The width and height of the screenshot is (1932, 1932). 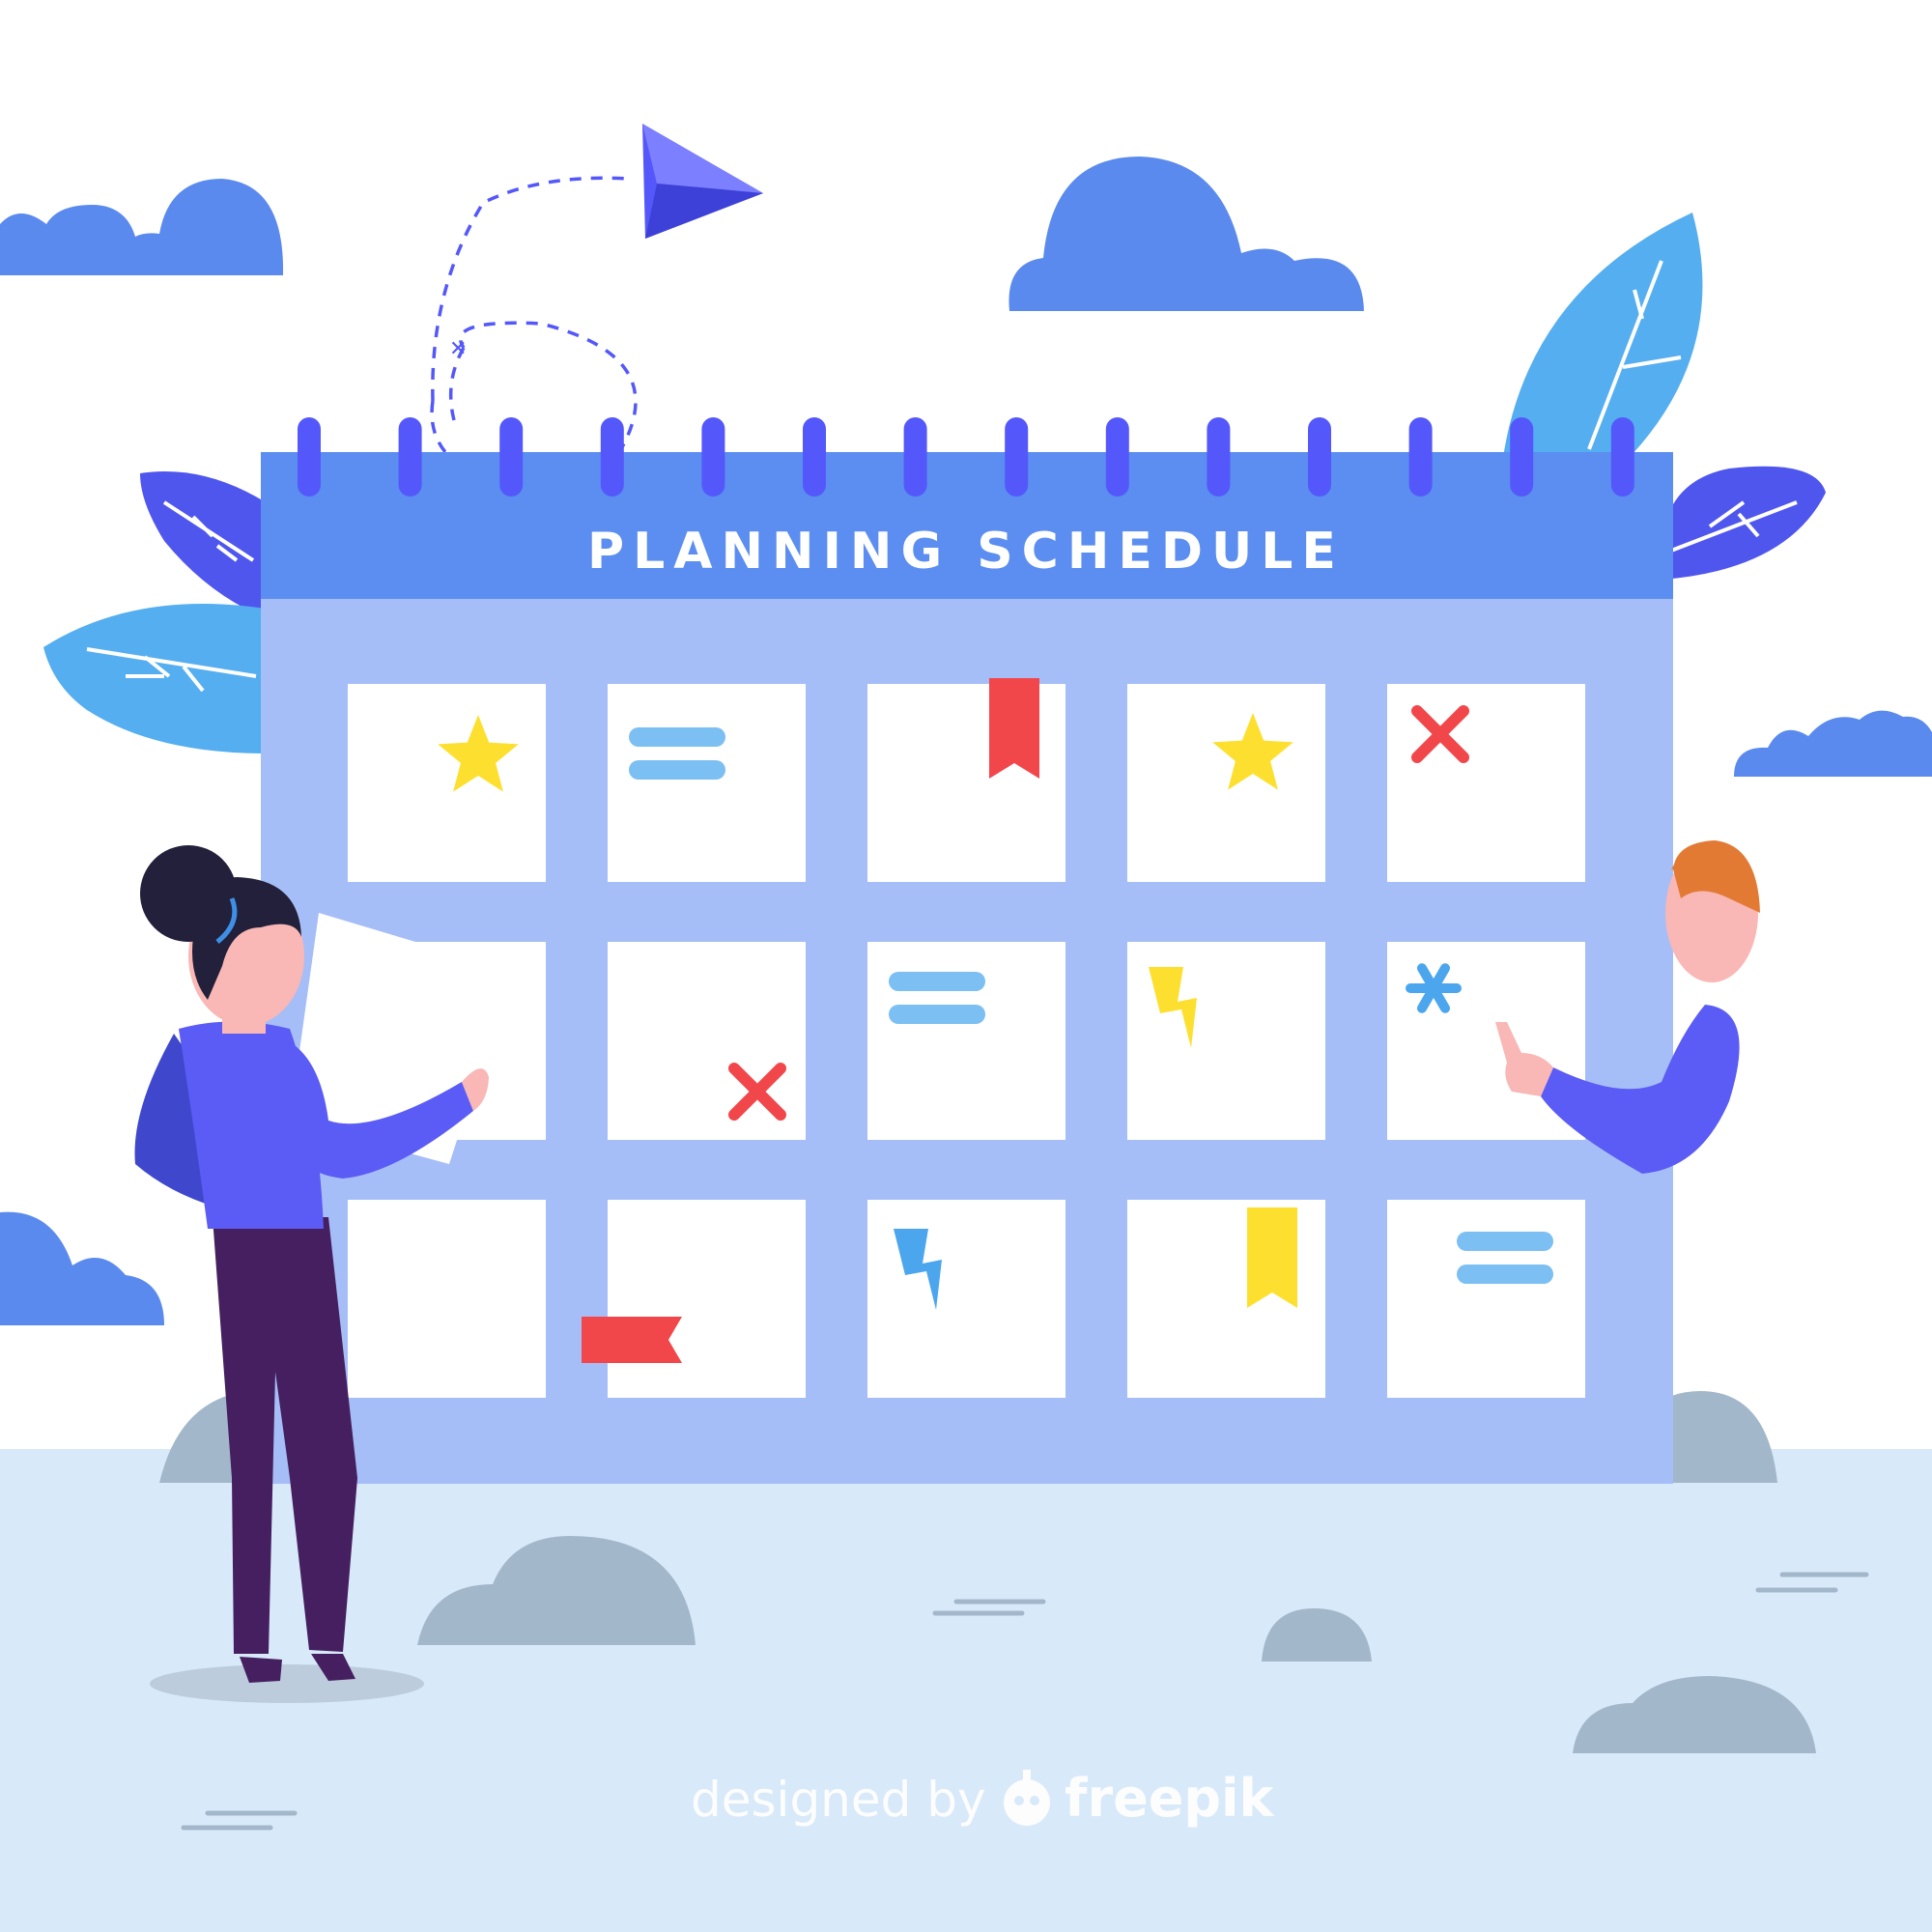 I want to click on x-mark-decoration: ✕, so click(x=458, y=349).